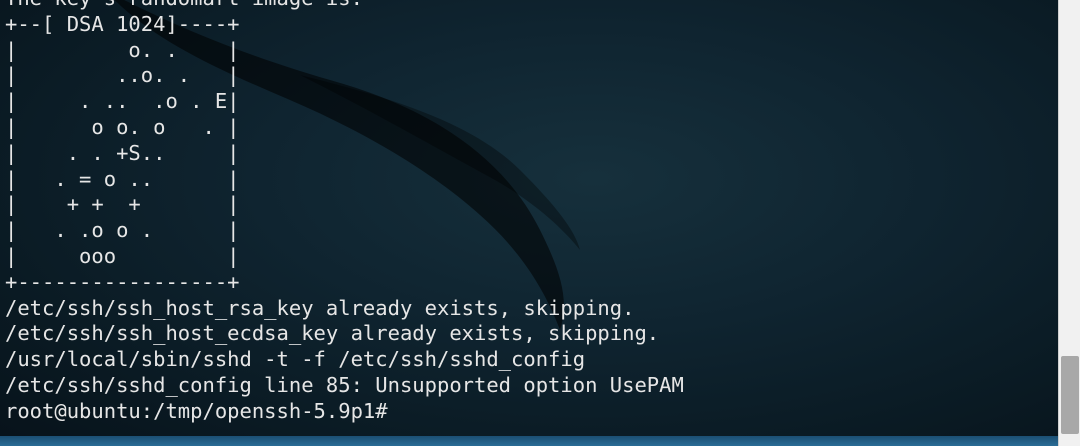  What do you see at coordinates (530, 412) in the screenshot?
I see `shell-prompt-line: root@ubuntu:/tmp/openssh-5.9p1#` at bounding box center [530, 412].